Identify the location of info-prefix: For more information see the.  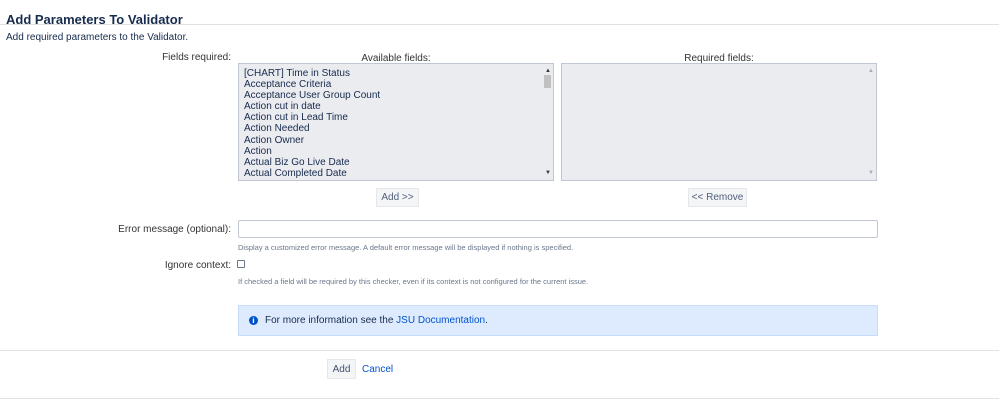
(329, 320).